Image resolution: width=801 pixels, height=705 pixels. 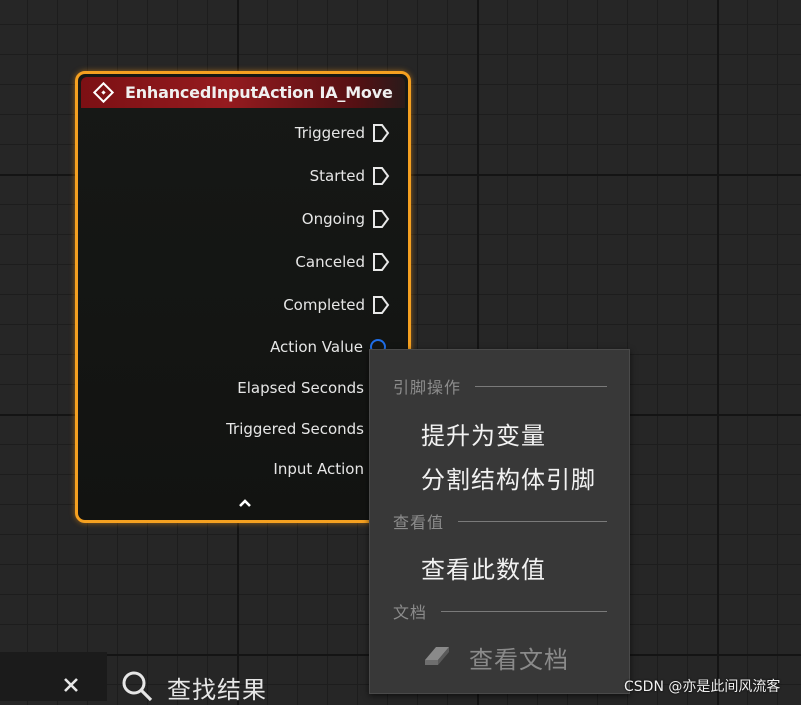 What do you see at coordinates (410, 612) in the screenshot?
I see `section-header-label: 文档` at bounding box center [410, 612].